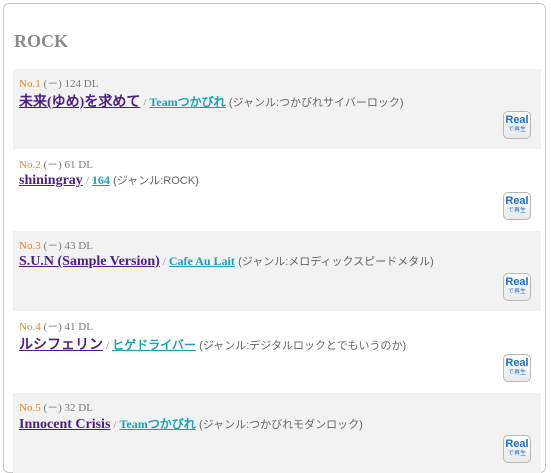 The height and width of the screenshot is (473, 551). What do you see at coordinates (68, 246) in the screenshot?
I see `download-stats: (－) 43 DL` at bounding box center [68, 246].